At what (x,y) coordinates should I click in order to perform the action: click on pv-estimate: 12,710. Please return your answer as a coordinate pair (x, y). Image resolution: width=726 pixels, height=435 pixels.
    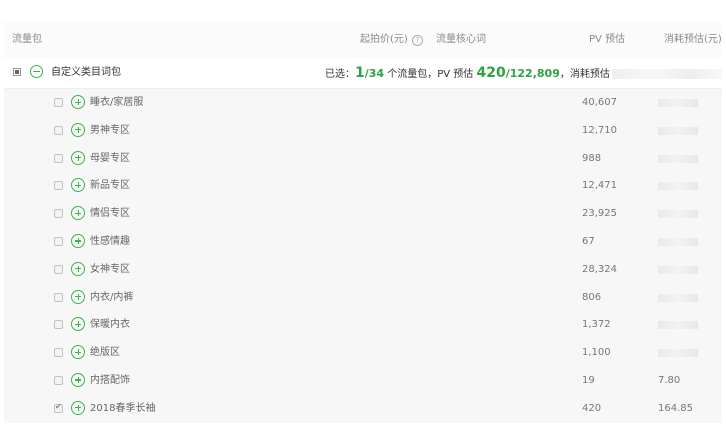
    Looking at the image, I should click on (599, 130).